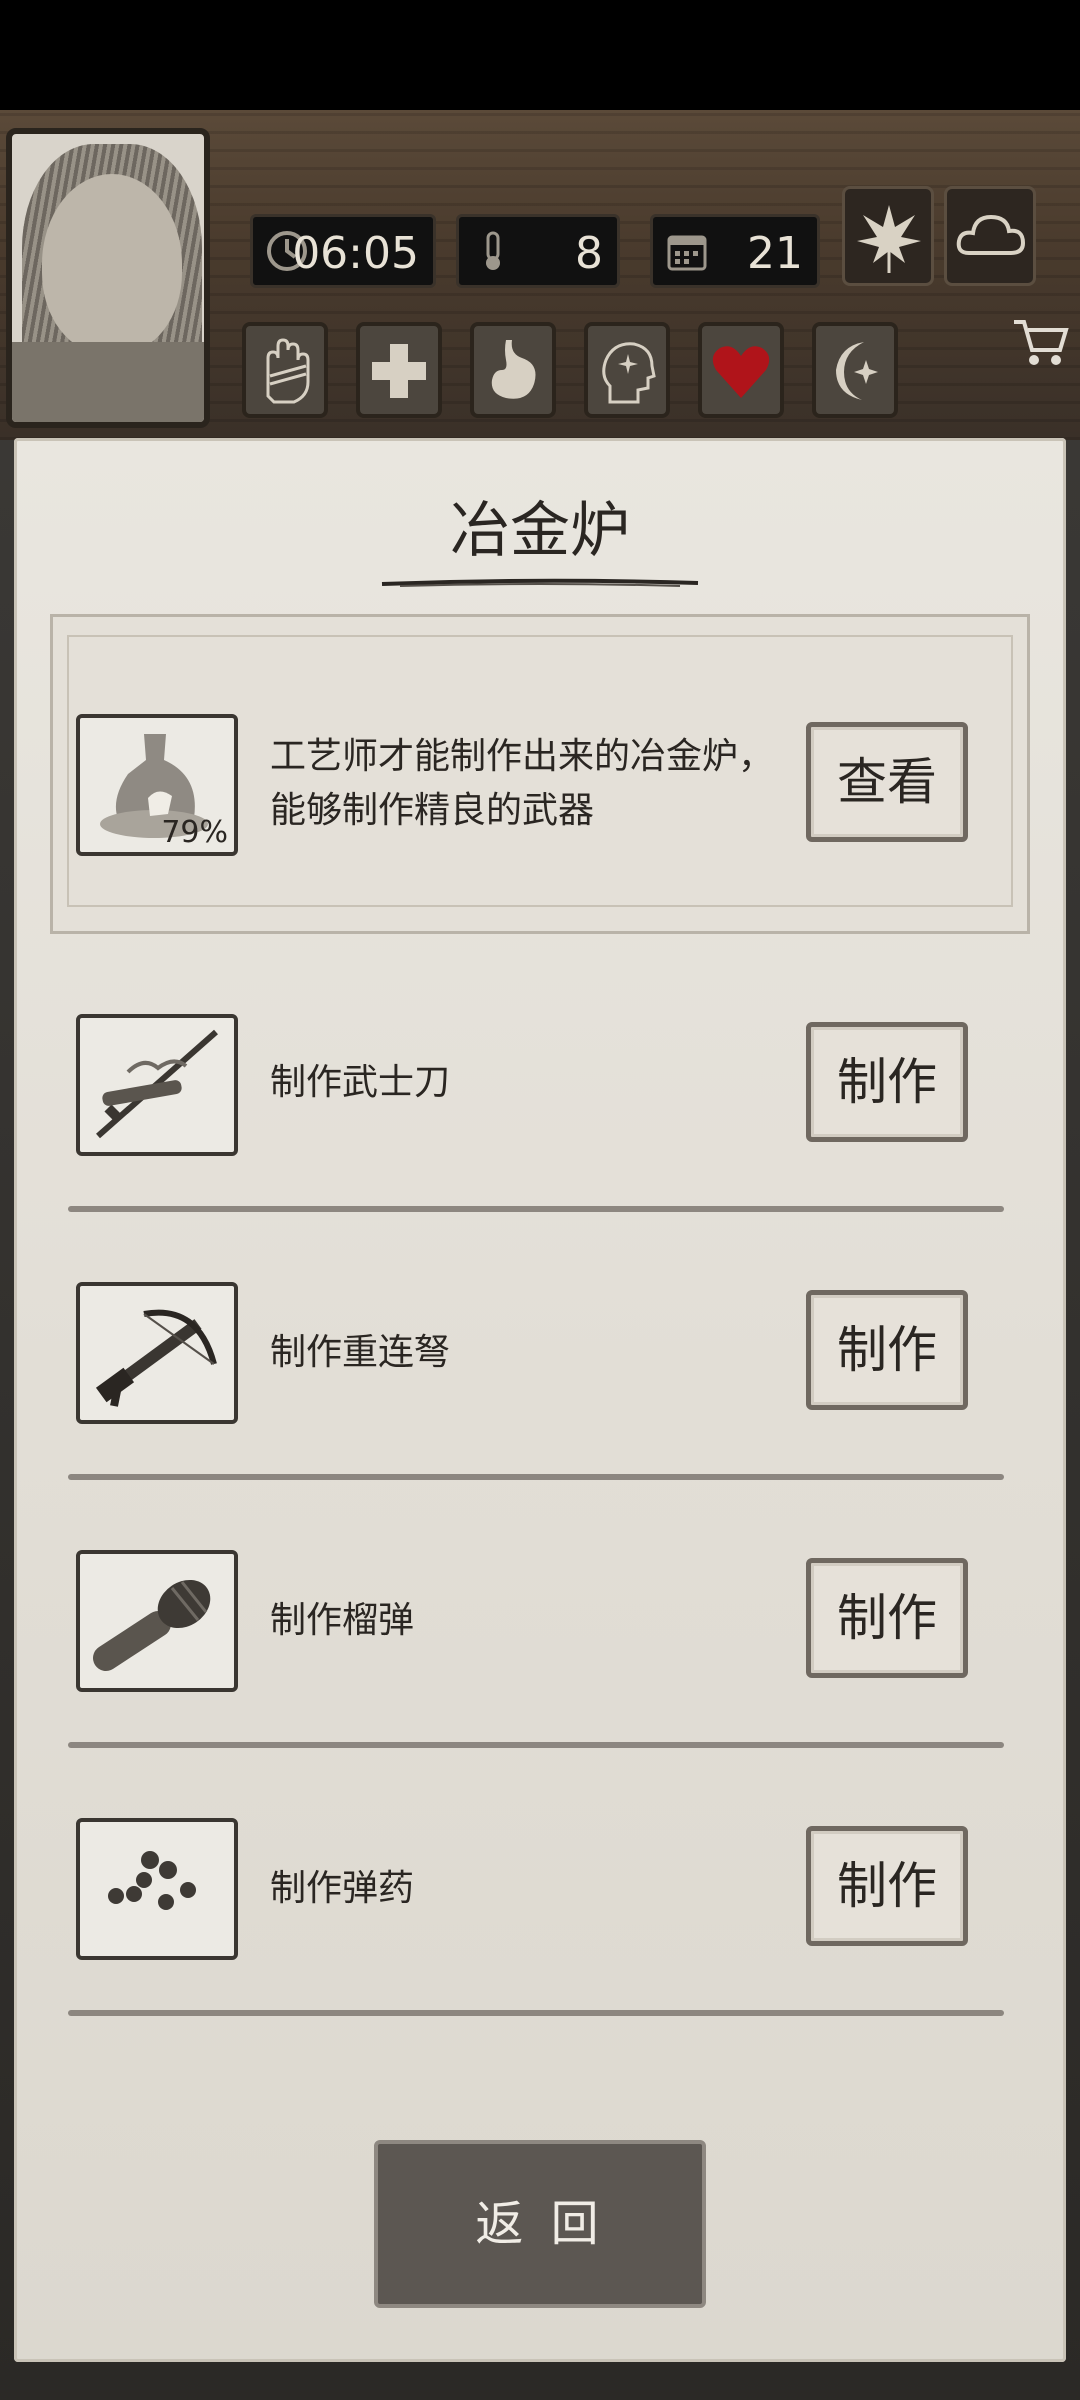  I want to click on character-portrait, so click(108, 278).